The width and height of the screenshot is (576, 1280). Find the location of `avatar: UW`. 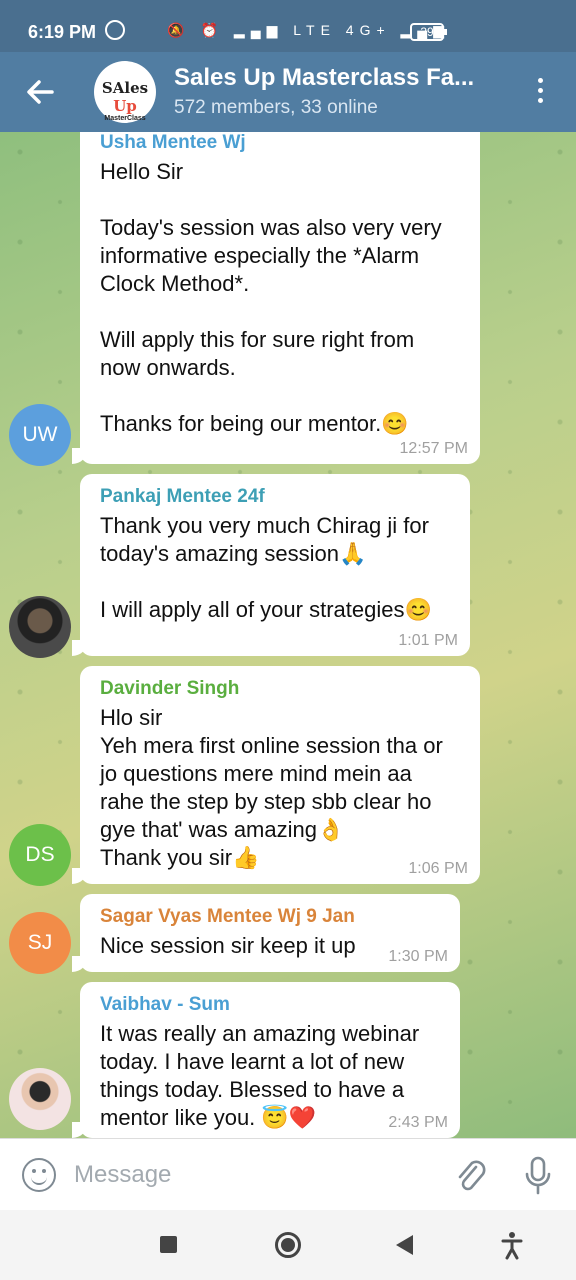

avatar: UW is located at coordinates (40, 435).